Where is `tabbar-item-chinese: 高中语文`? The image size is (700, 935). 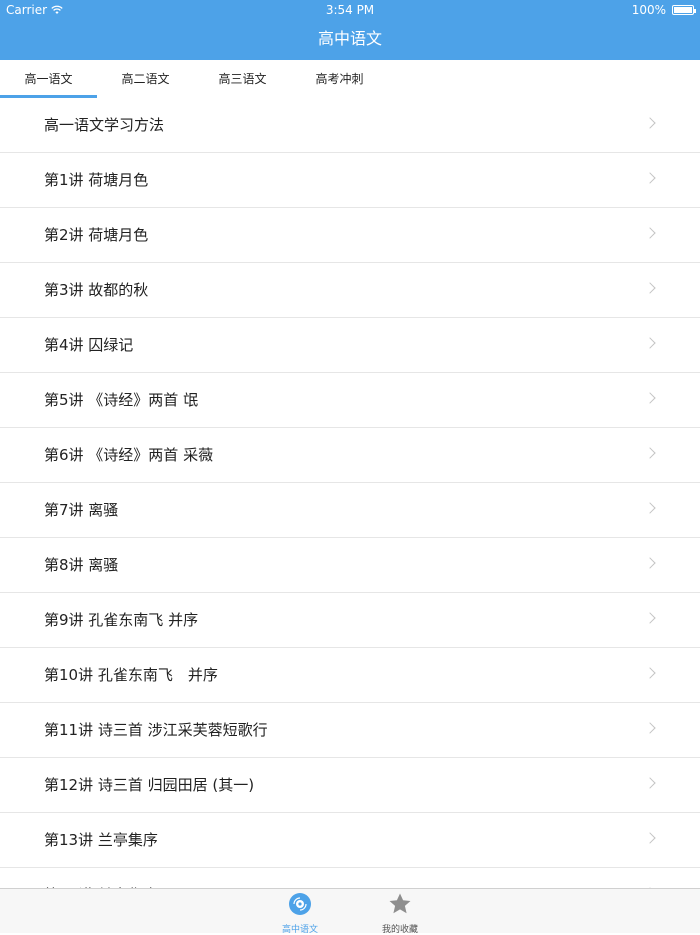
tabbar-item-chinese: 高中语文 is located at coordinates (300, 913).